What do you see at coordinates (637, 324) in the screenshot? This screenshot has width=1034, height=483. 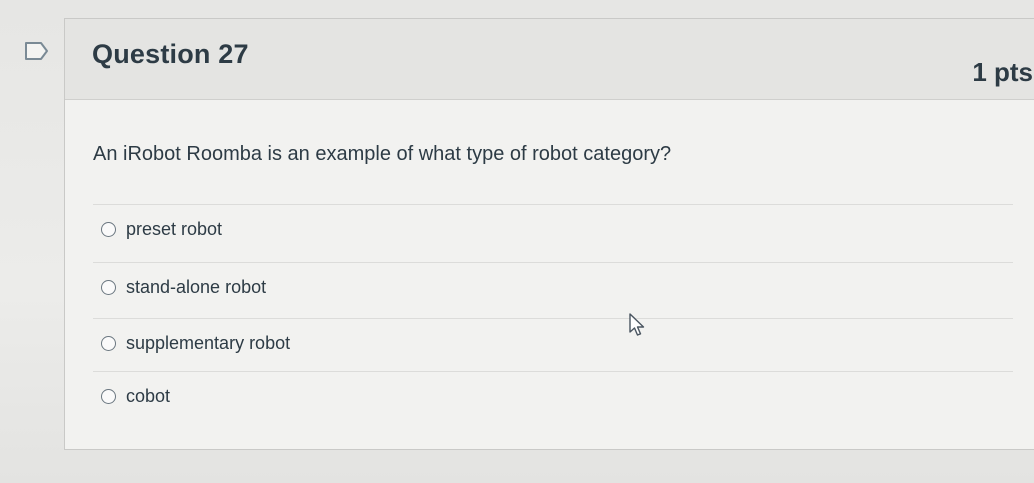 I see `mouse-pointer-icon` at bounding box center [637, 324].